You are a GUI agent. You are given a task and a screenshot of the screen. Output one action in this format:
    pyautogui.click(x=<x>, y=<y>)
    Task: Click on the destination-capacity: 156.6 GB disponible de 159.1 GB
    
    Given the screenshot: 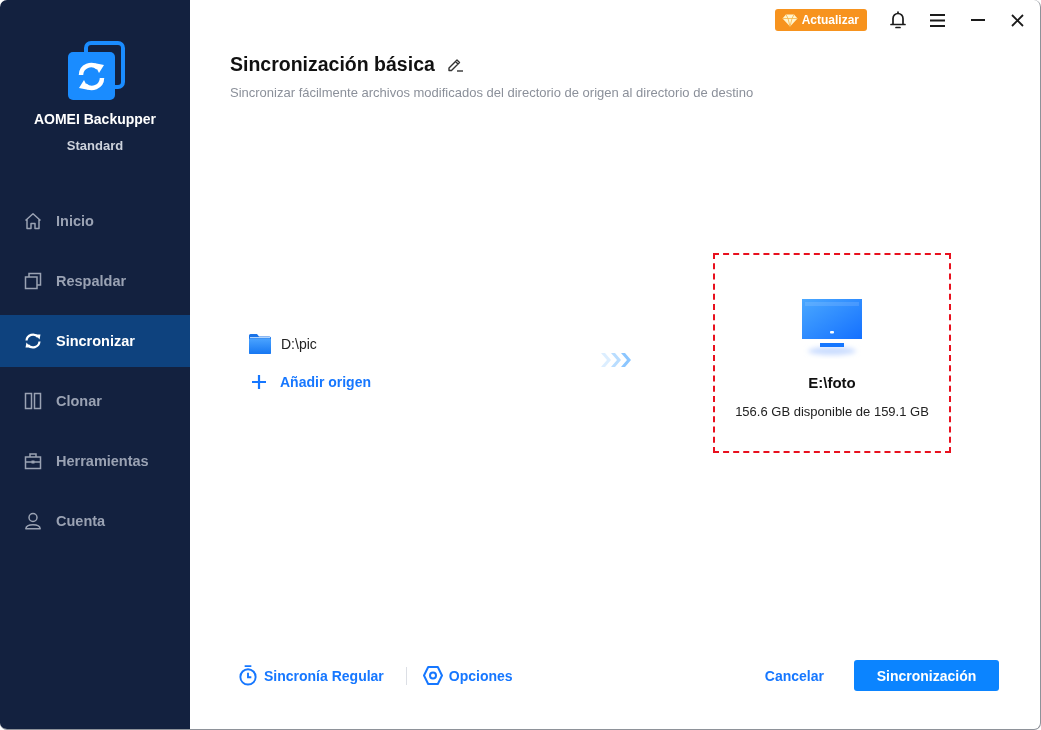 What is the action you would take?
    pyautogui.click(x=832, y=412)
    